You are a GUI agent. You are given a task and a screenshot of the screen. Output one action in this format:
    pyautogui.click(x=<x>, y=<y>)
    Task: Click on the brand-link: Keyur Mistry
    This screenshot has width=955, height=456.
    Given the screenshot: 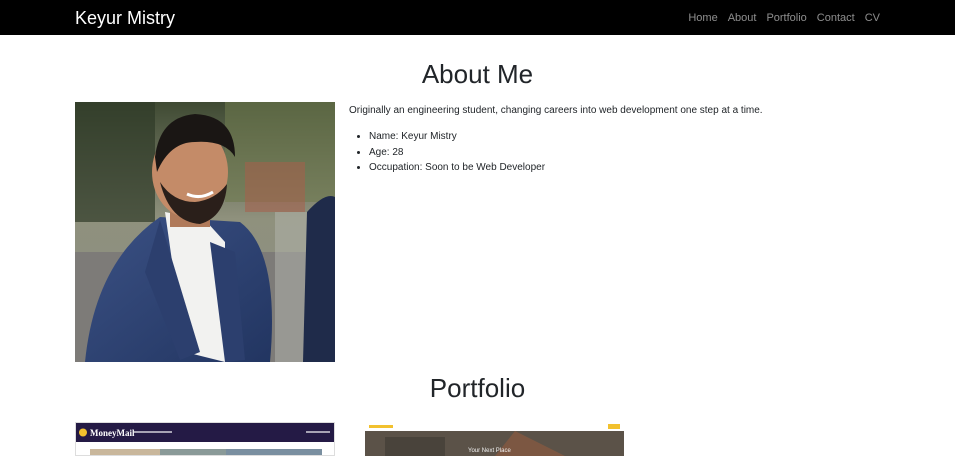 What is the action you would take?
    pyautogui.click(x=125, y=18)
    